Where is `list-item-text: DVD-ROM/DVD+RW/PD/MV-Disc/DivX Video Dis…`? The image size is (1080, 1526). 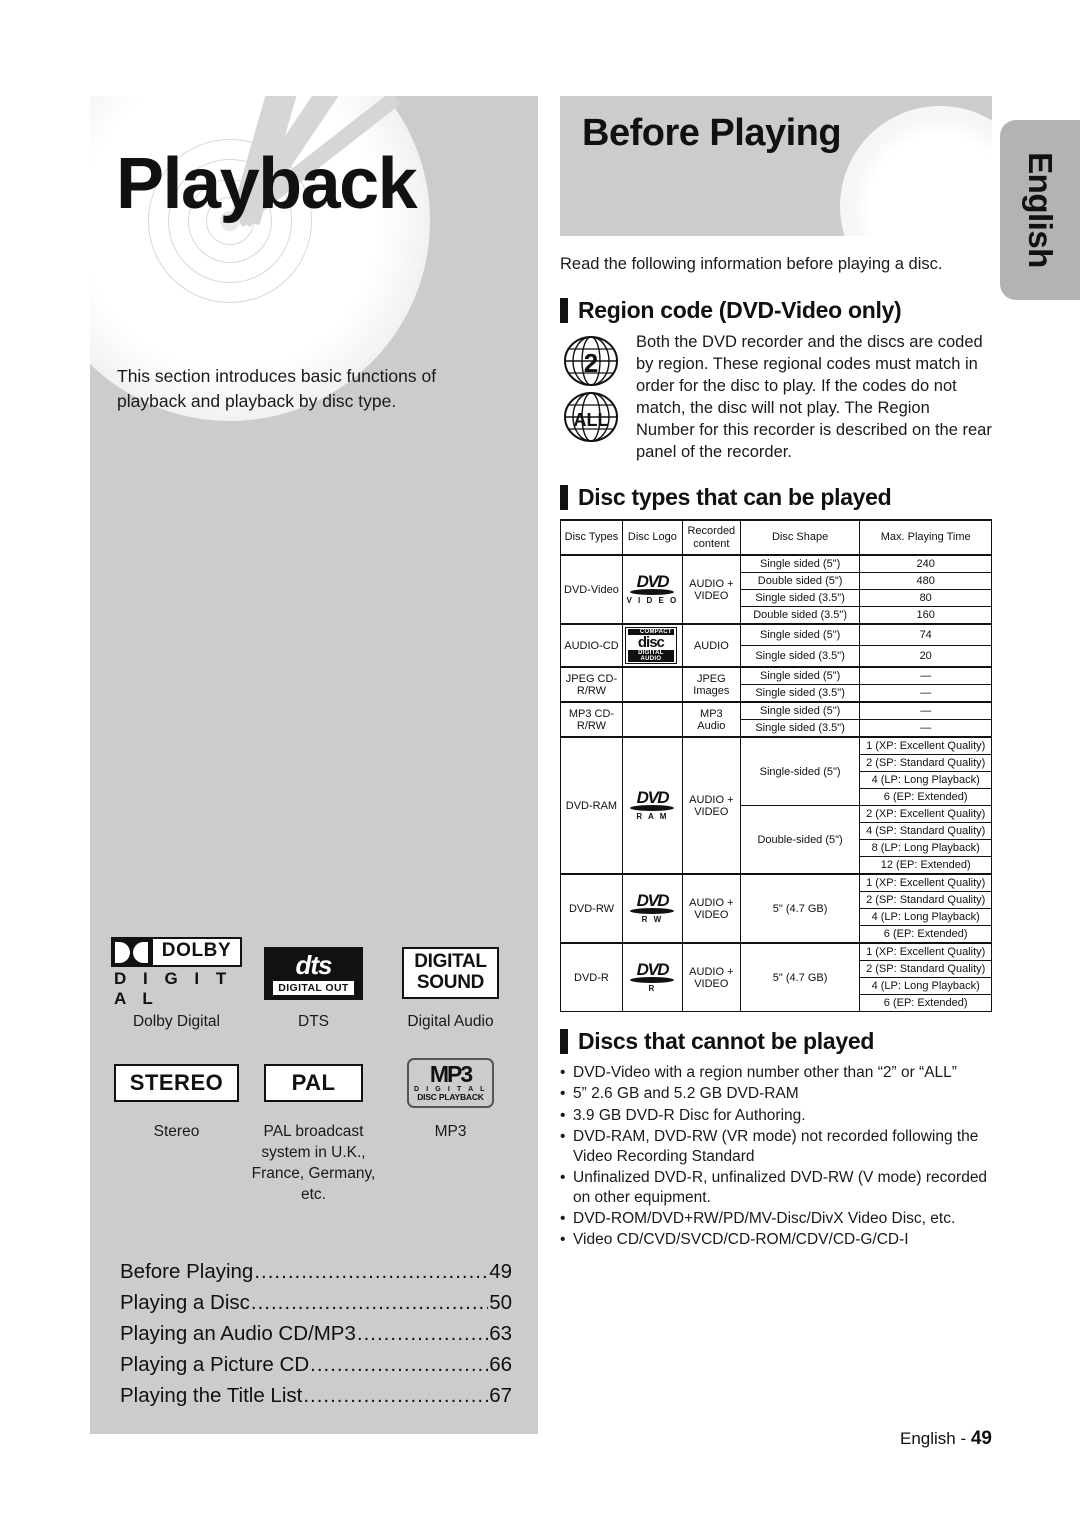
list-item-text: DVD-ROM/DVD+RW/PD/MV-Disc/DivX Video Dis… is located at coordinates (764, 1219).